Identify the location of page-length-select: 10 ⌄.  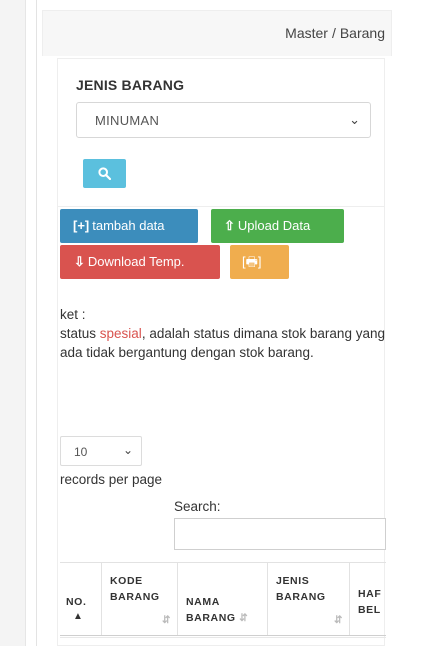
(101, 451).